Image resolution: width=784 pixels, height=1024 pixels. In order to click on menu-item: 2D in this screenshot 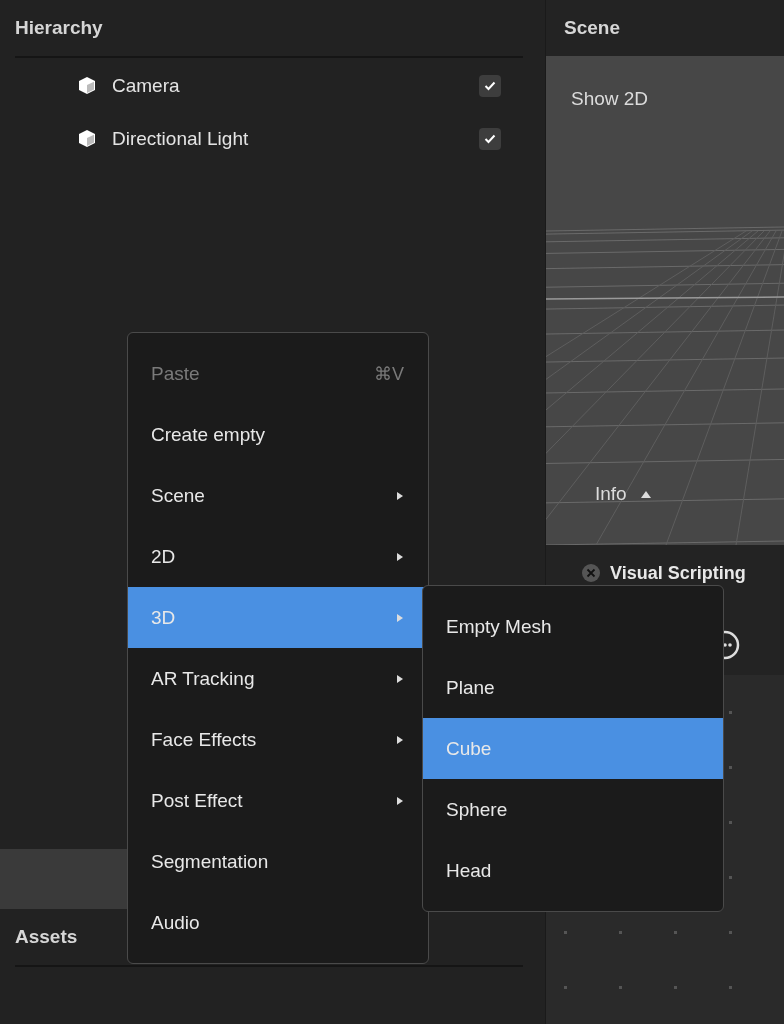, I will do `click(278, 556)`.